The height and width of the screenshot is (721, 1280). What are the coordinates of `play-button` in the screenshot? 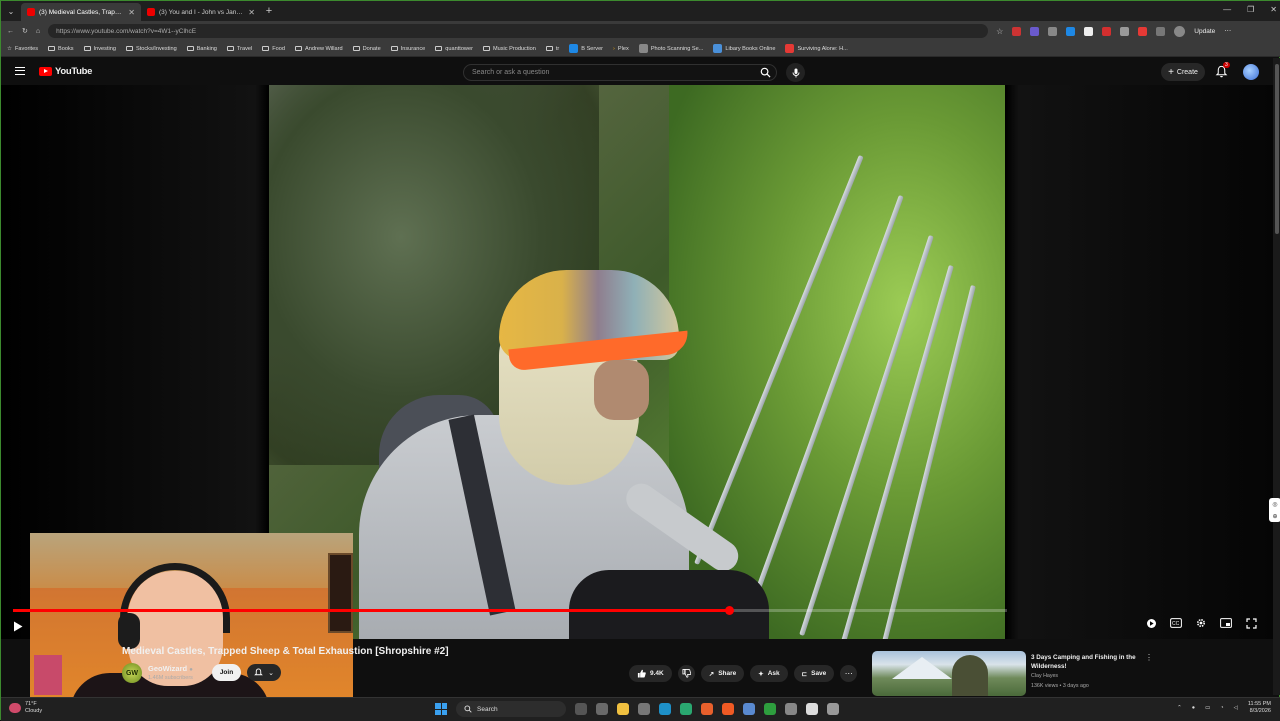 It's located at (19, 625).